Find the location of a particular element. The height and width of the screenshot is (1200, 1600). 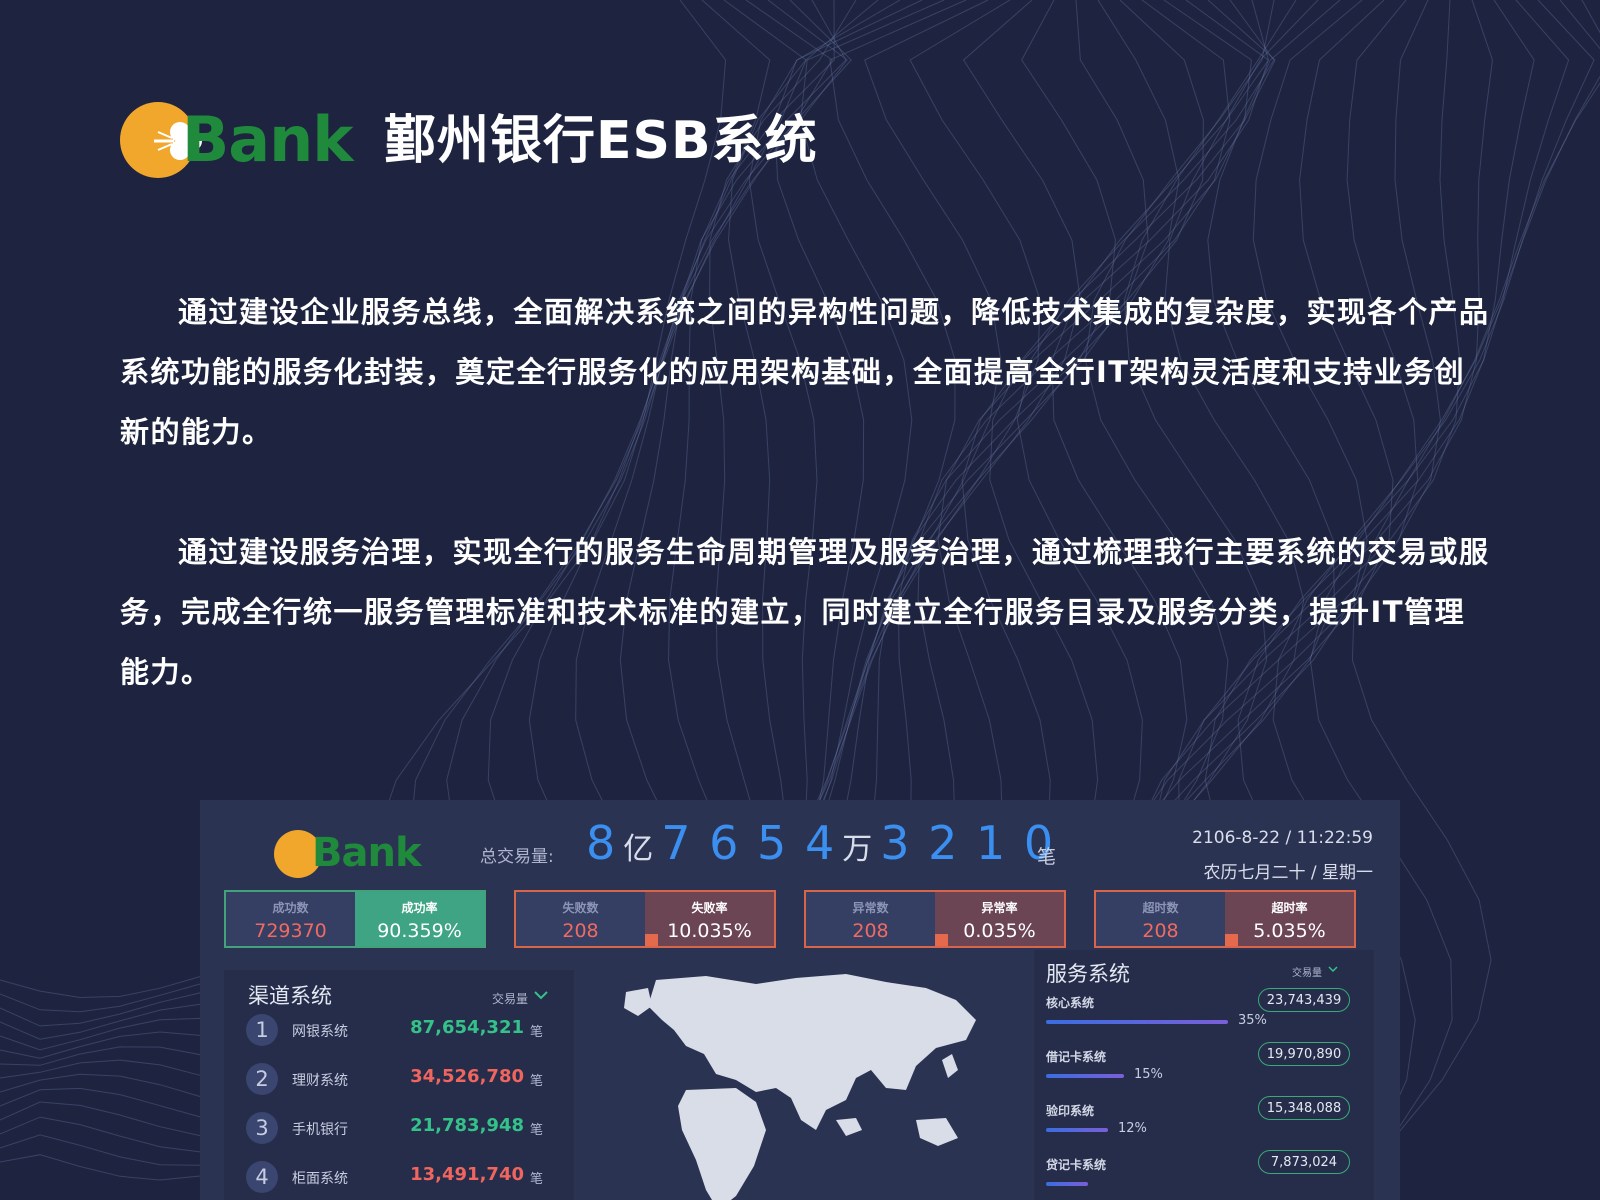

stat-rate-cell: 异常率 0.035% is located at coordinates (999, 919).